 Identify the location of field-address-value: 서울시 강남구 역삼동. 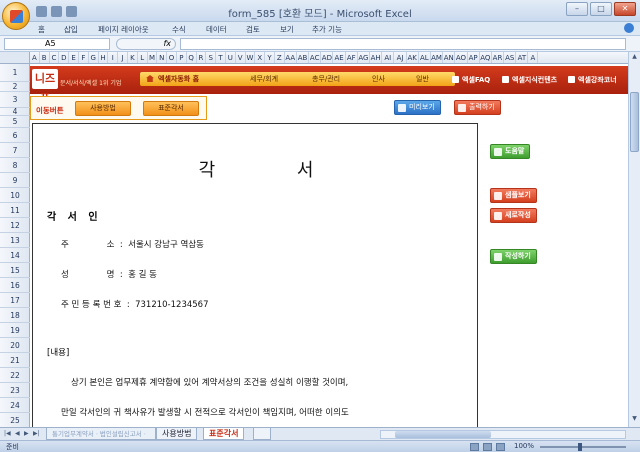
(166, 245).